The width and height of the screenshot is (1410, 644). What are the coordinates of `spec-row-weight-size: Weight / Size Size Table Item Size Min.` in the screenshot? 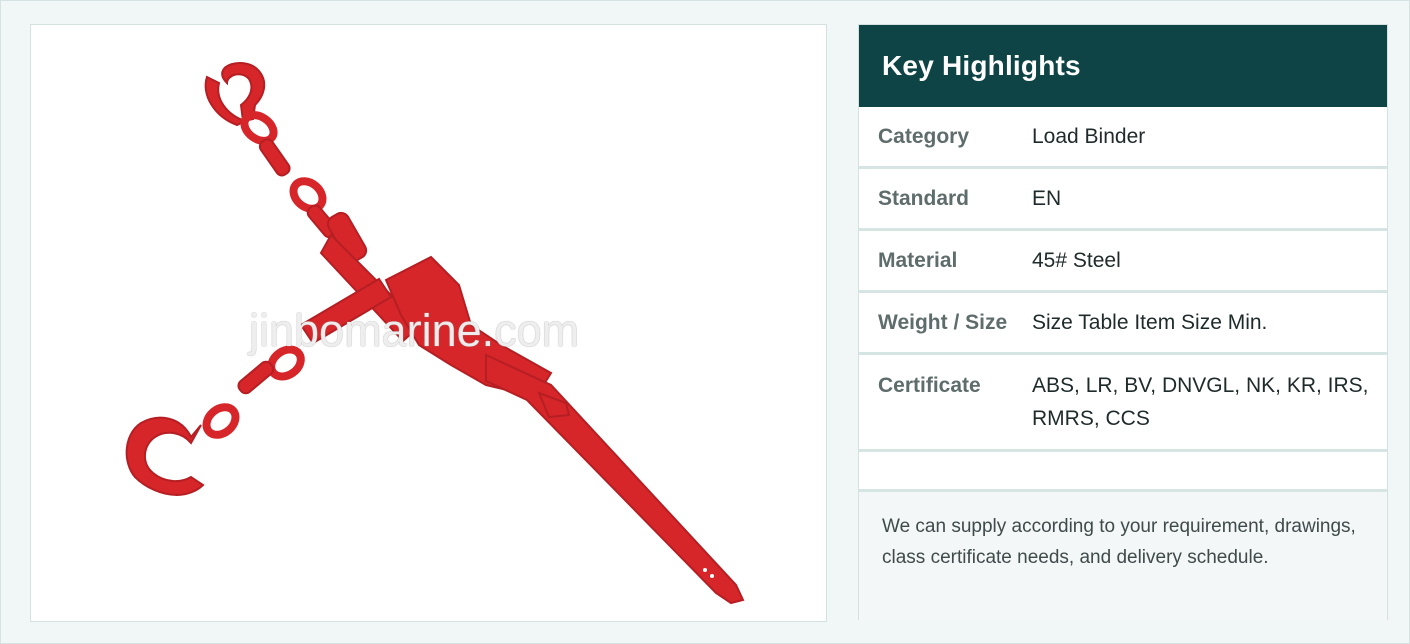 It's located at (1123, 324).